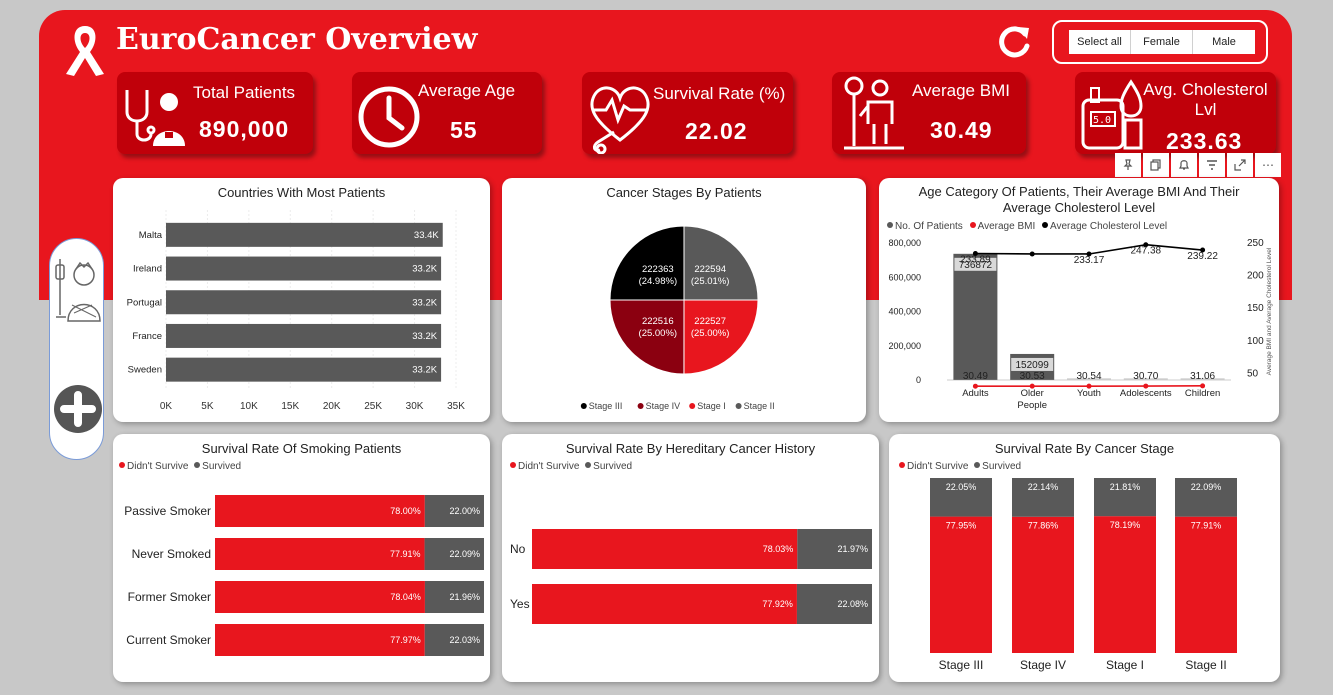  I want to click on kpi-label: Total Patients, so click(244, 92).